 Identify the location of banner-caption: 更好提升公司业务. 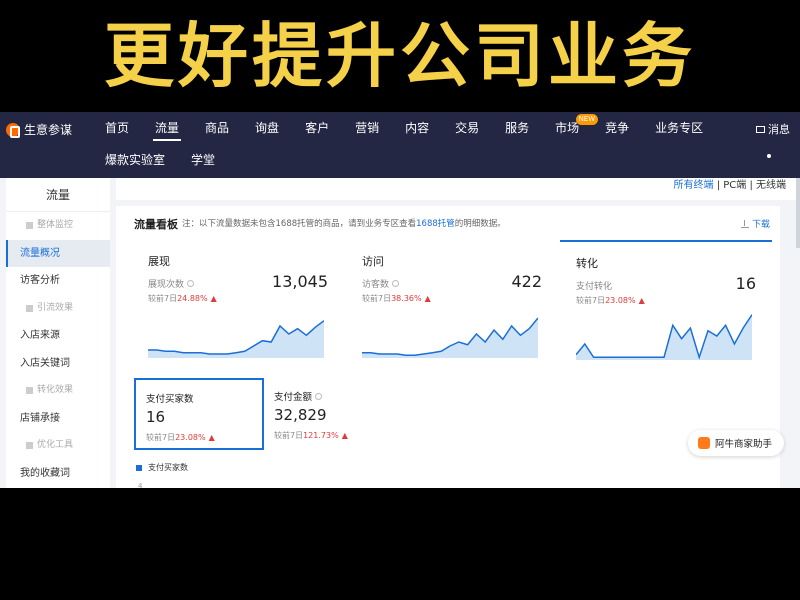
(400, 56).